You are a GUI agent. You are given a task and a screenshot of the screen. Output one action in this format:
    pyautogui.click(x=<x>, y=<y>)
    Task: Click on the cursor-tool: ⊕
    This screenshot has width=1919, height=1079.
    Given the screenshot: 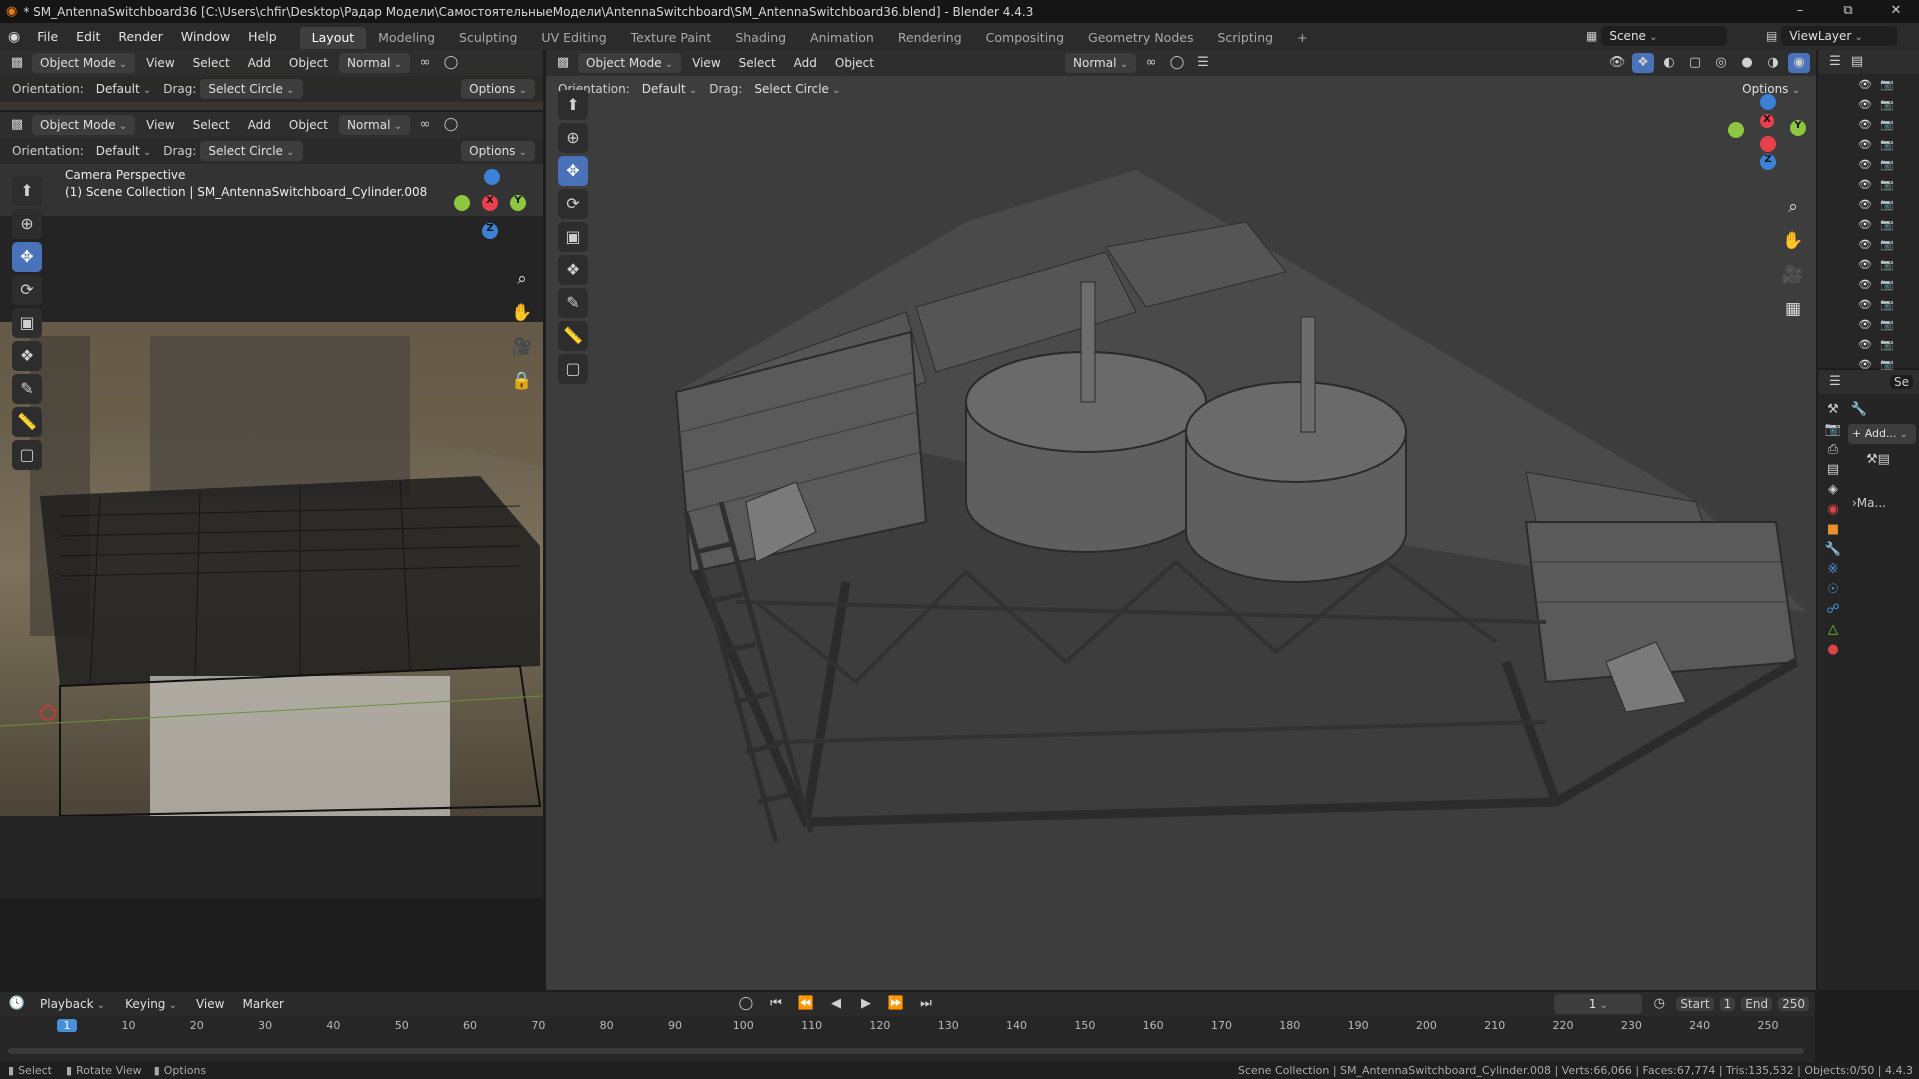 What is the action you would take?
    pyautogui.click(x=573, y=138)
    